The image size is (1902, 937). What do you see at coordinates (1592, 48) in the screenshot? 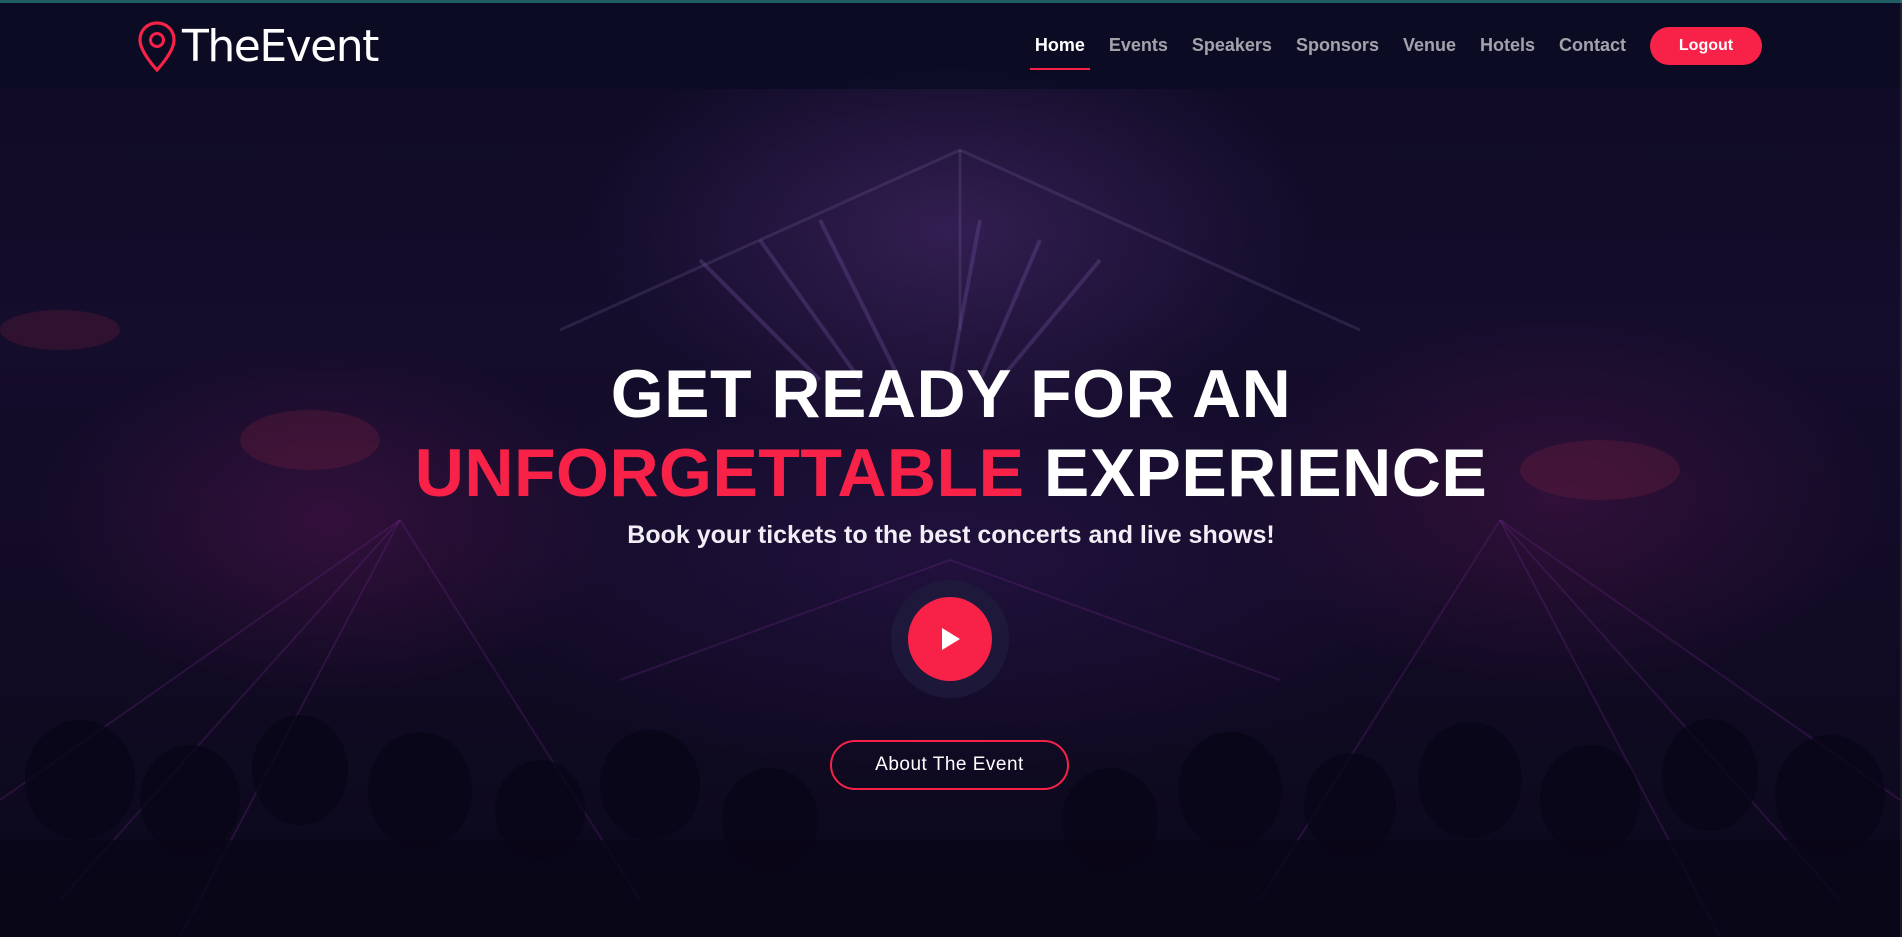
I see `nav-item-contact: Contact` at bounding box center [1592, 48].